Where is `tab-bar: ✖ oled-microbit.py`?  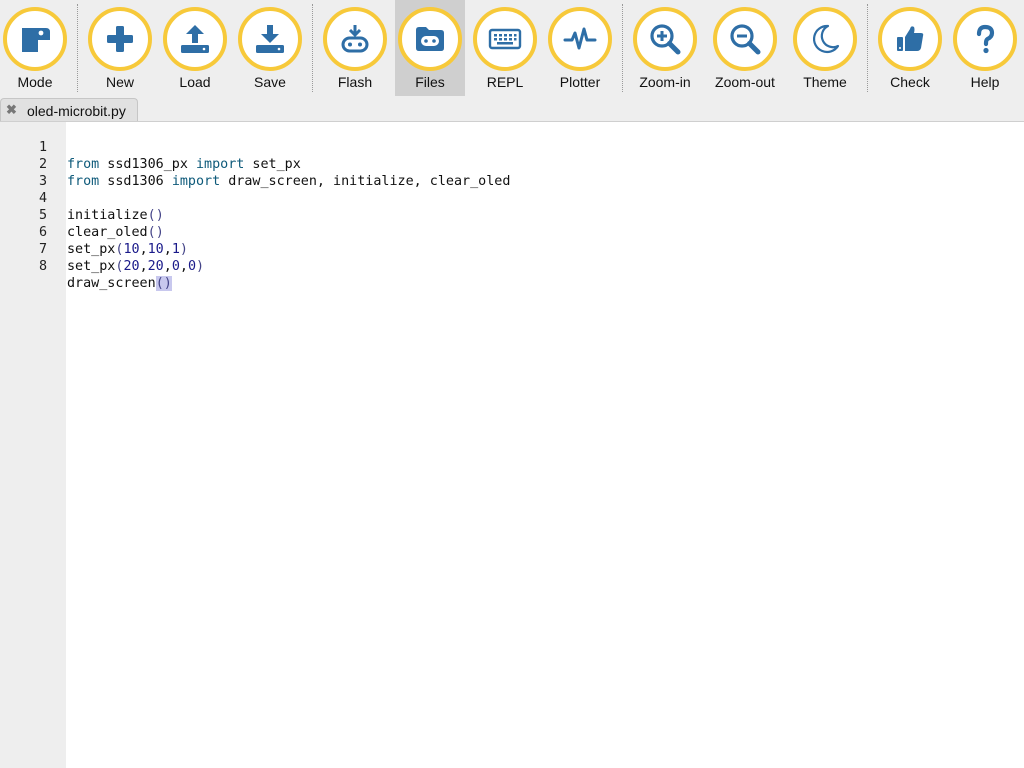
tab-bar: ✖ oled-microbit.py is located at coordinates (512, 109).